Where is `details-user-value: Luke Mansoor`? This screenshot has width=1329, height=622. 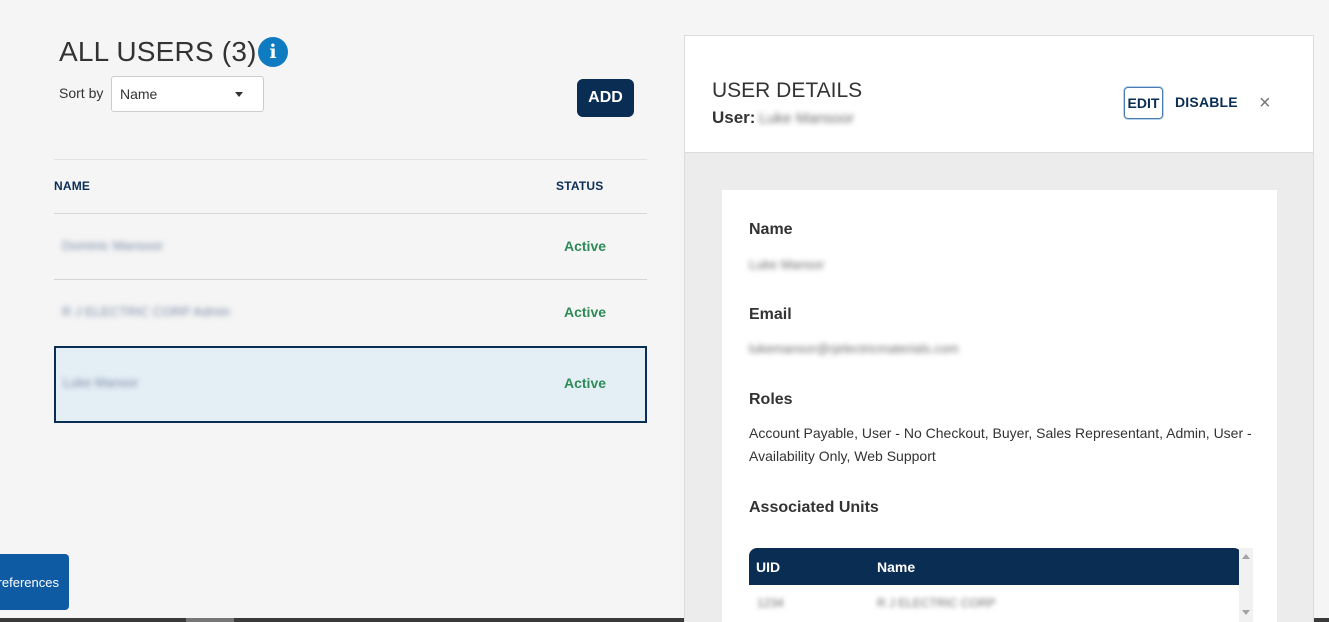 details-user-value: Luke Mansoor is located at coordinates (807, 118).